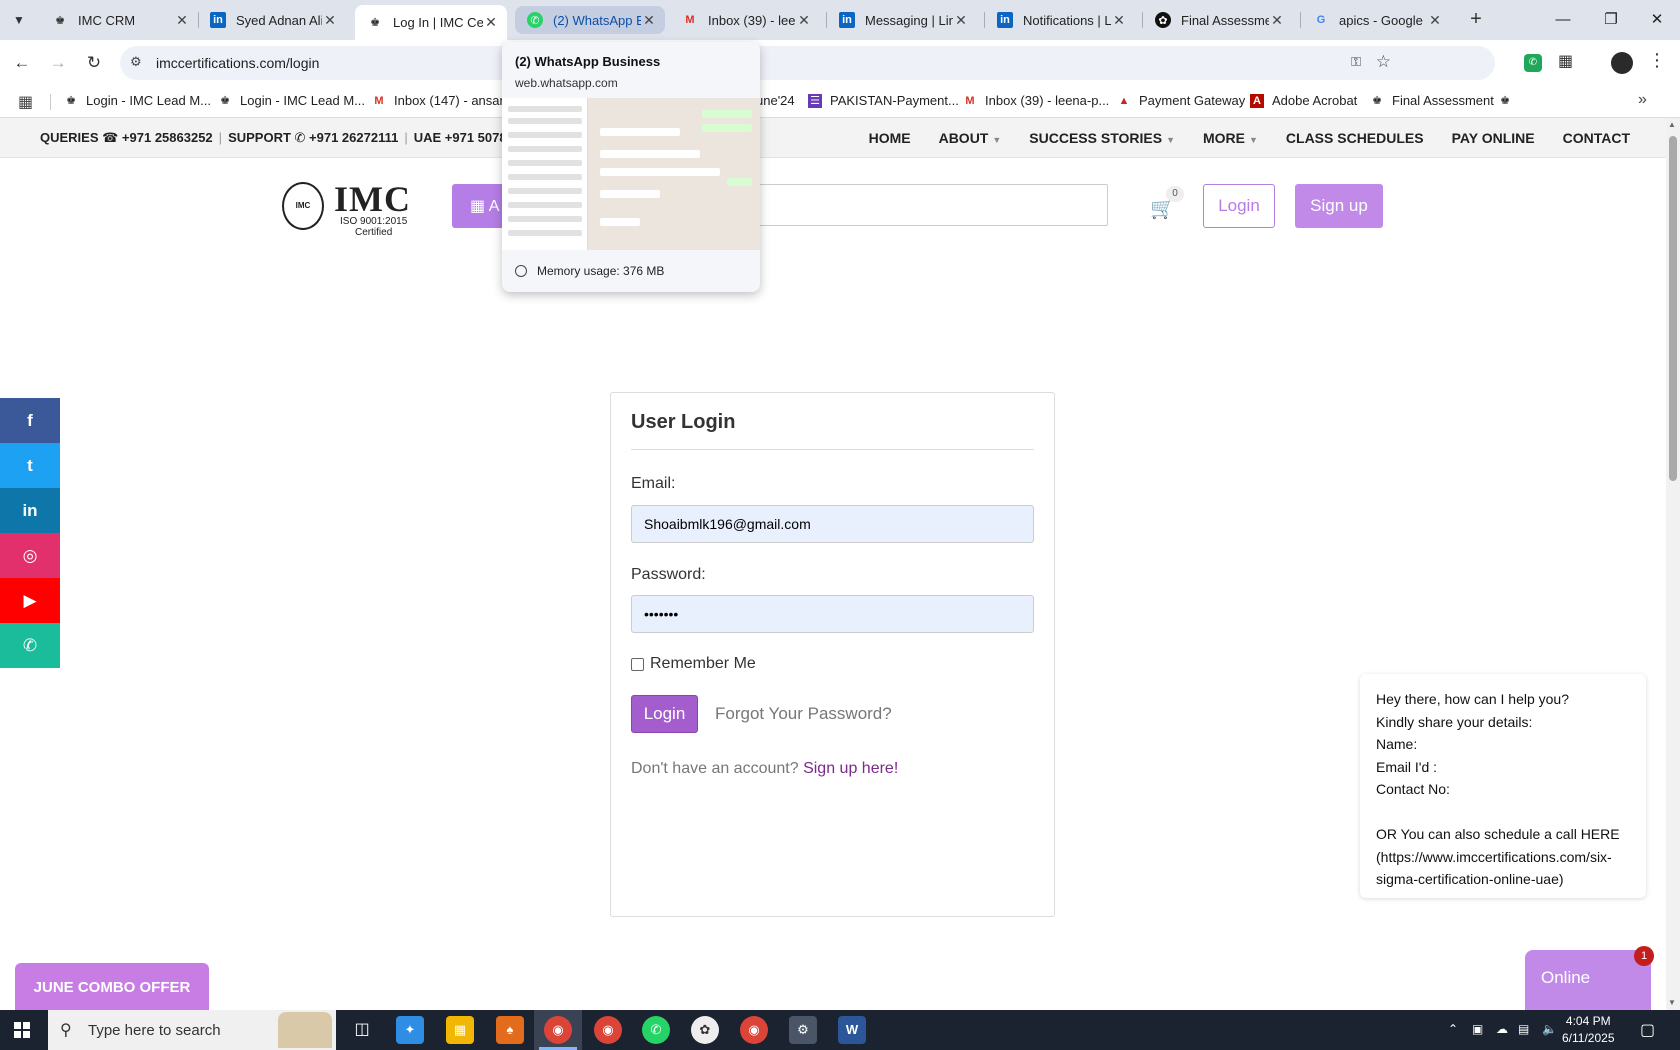 The width and height of the screenshot is (1680, 1050). Describe the element at coordinates (1239, 206) in the screenshot. I see `header-login-button: Login` at that location.